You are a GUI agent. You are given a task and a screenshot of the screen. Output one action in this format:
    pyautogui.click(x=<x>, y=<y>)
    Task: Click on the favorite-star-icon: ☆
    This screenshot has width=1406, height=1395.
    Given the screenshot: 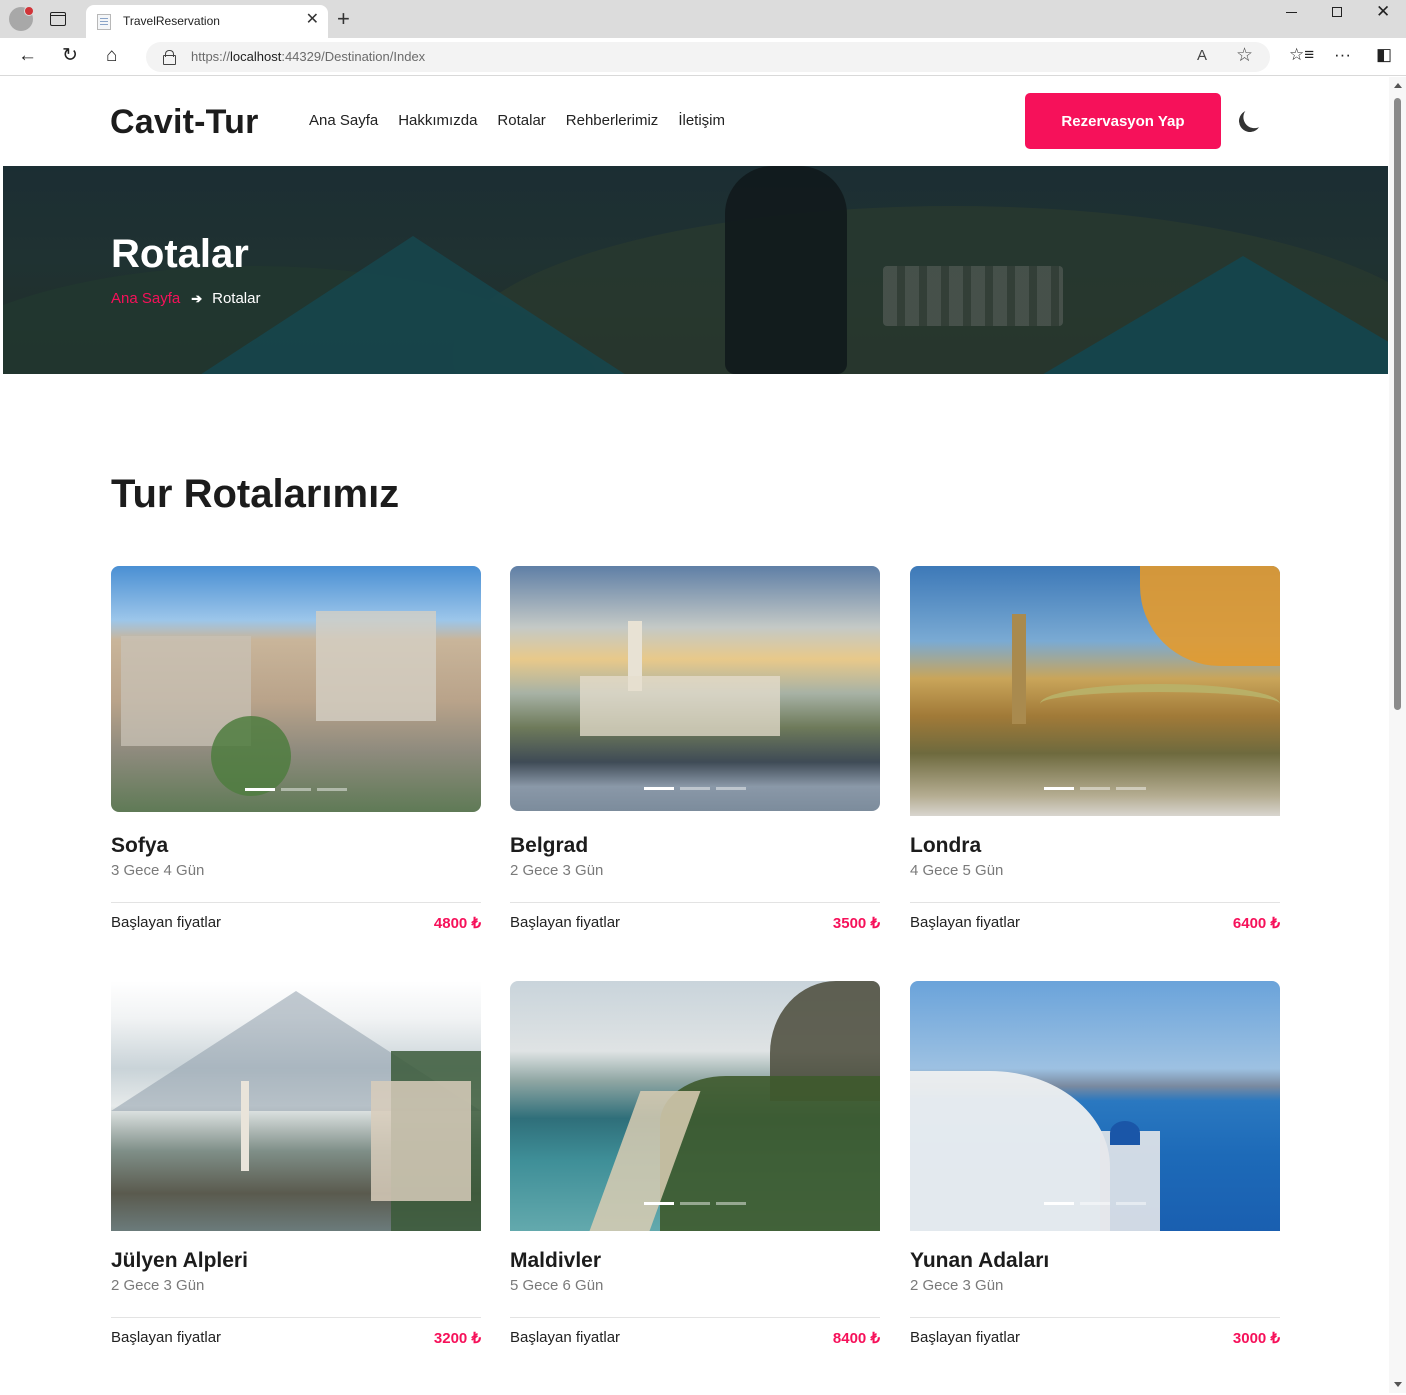 What is the action you would take?
    pyautogui.click(x=1244, y=55)
    